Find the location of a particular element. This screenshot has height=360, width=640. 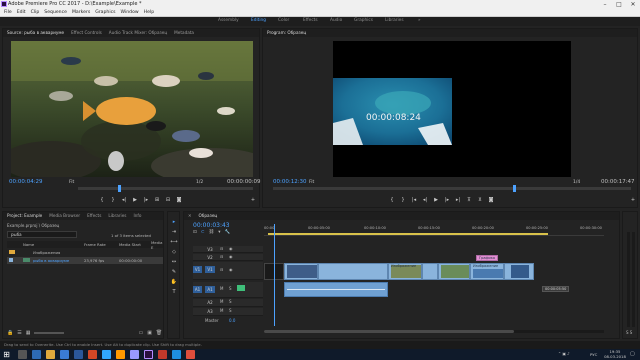

program-playhead is located at coordinates (514, 188).